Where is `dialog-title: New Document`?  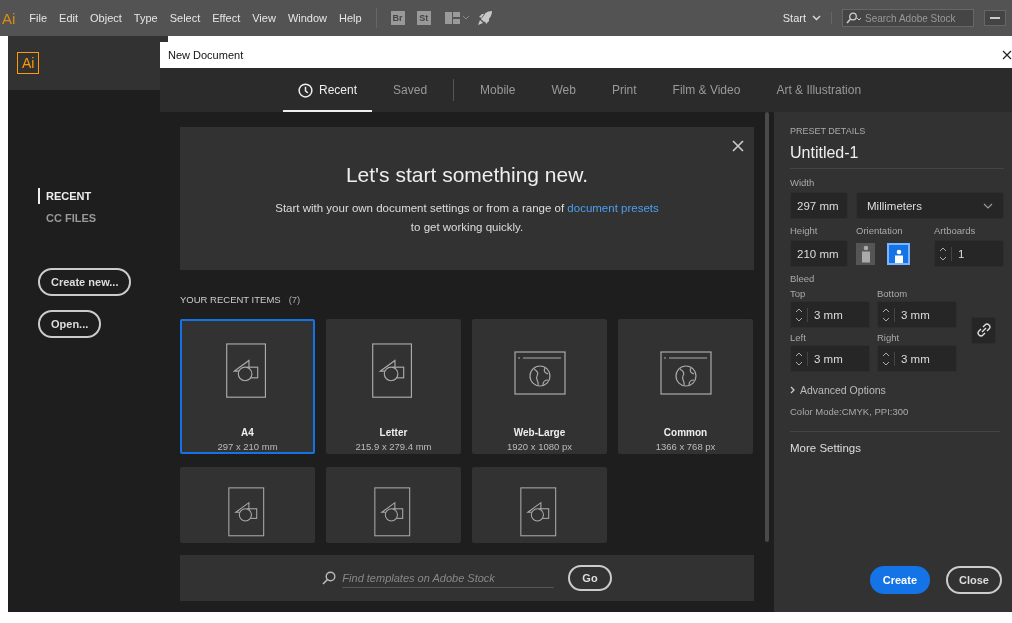
dialog-title: New Document is located at coordinates (206, 55).